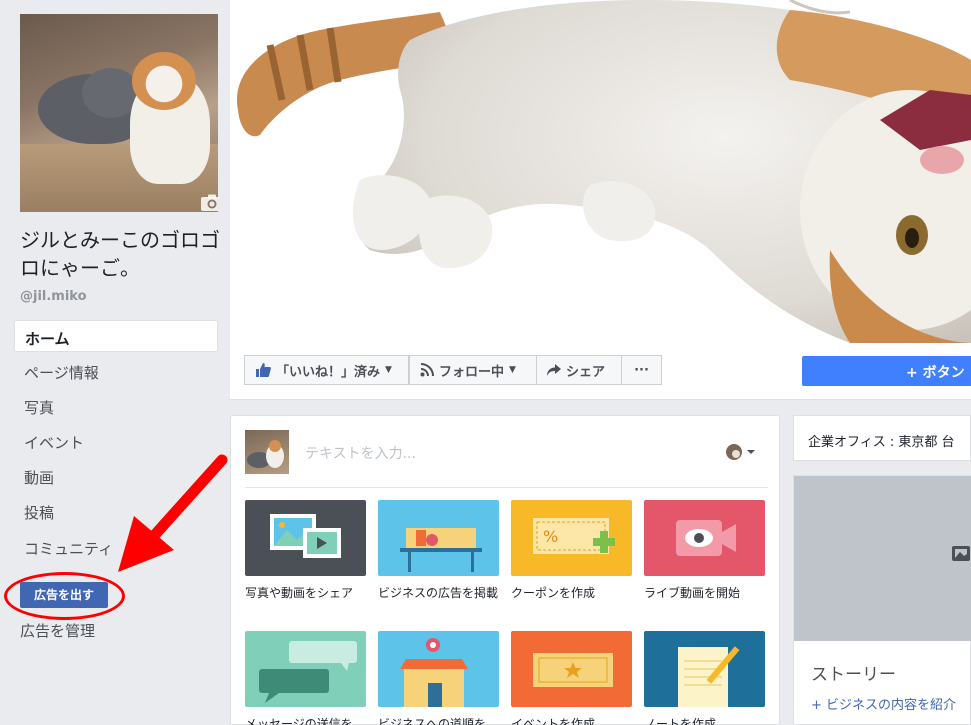 The width and height of the screenshot is (971, 725). I want to click on share-button: シェア, so click(579, 370).